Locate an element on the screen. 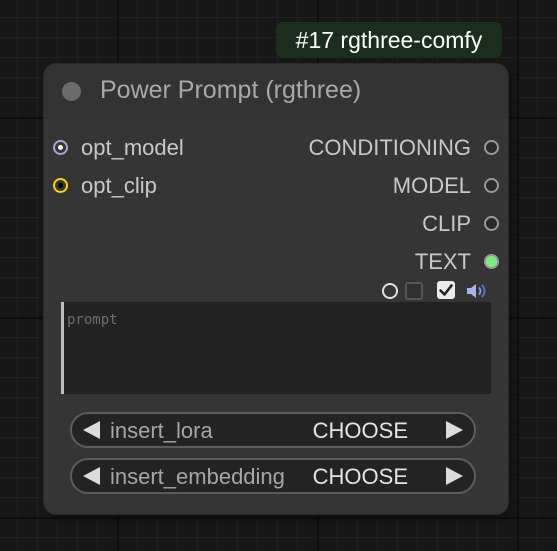 This screenshot has height=551, width=557. output-label-text: TEXT is located at coordinates (442, 261).